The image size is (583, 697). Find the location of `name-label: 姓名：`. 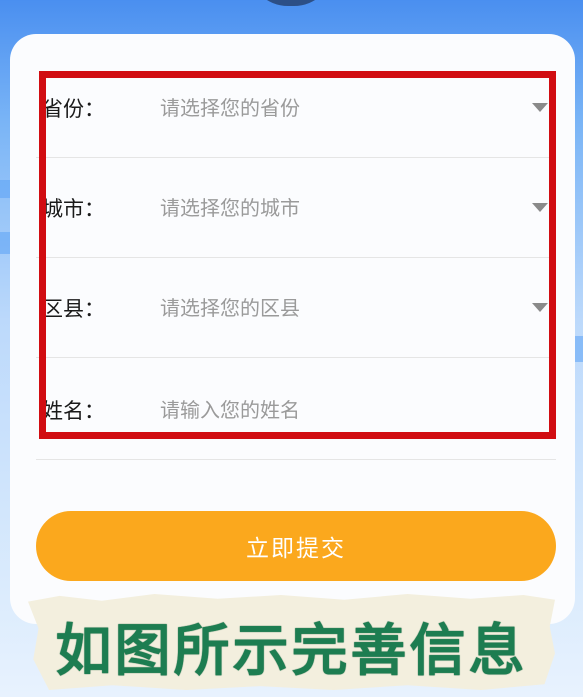

name-label: 姓名： is located at coordinates (73, 410).